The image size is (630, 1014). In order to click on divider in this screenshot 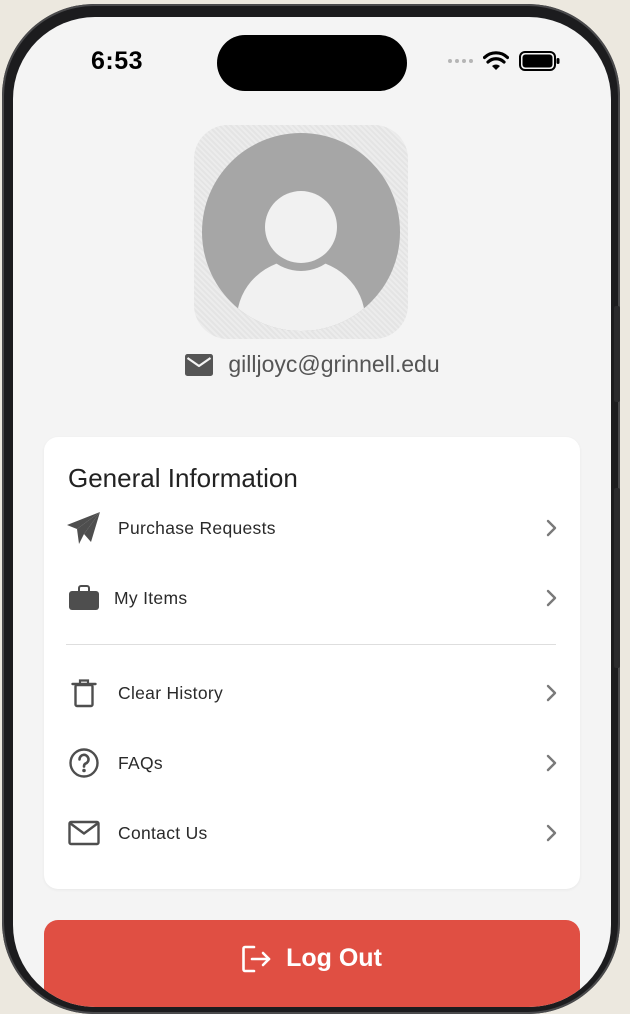, I will do `click(311, 644)`.